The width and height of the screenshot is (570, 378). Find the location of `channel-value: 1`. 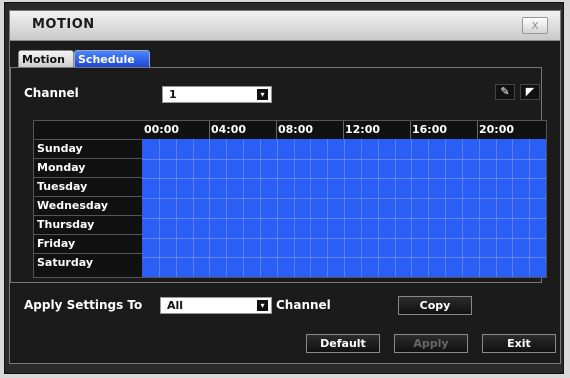

channel-value: 1 is located at coordinates (173, 94).